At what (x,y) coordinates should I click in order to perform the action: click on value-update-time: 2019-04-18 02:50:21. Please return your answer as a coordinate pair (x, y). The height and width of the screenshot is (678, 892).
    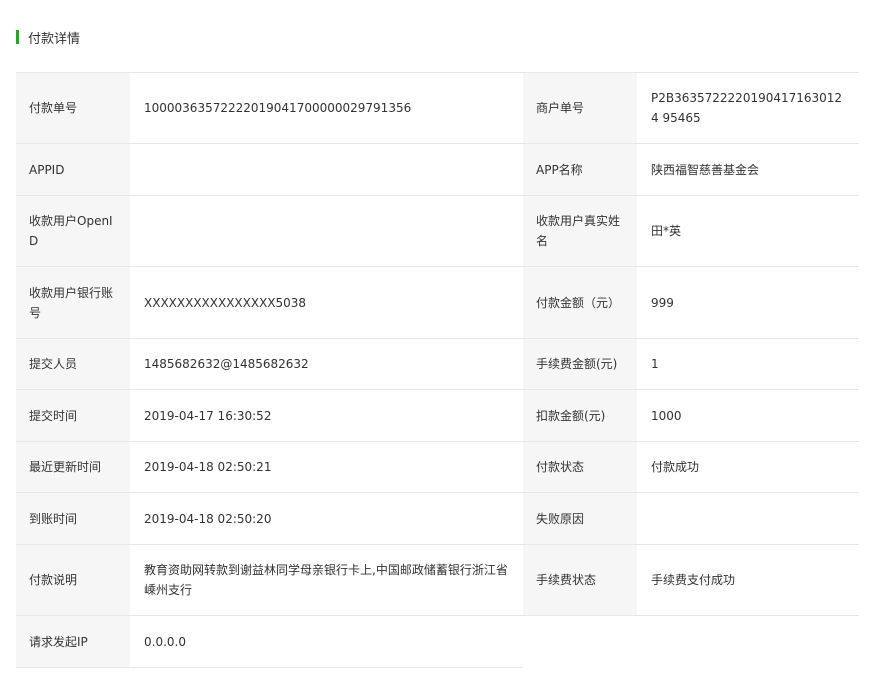
    Looking at the image, I should click on (326, 467).